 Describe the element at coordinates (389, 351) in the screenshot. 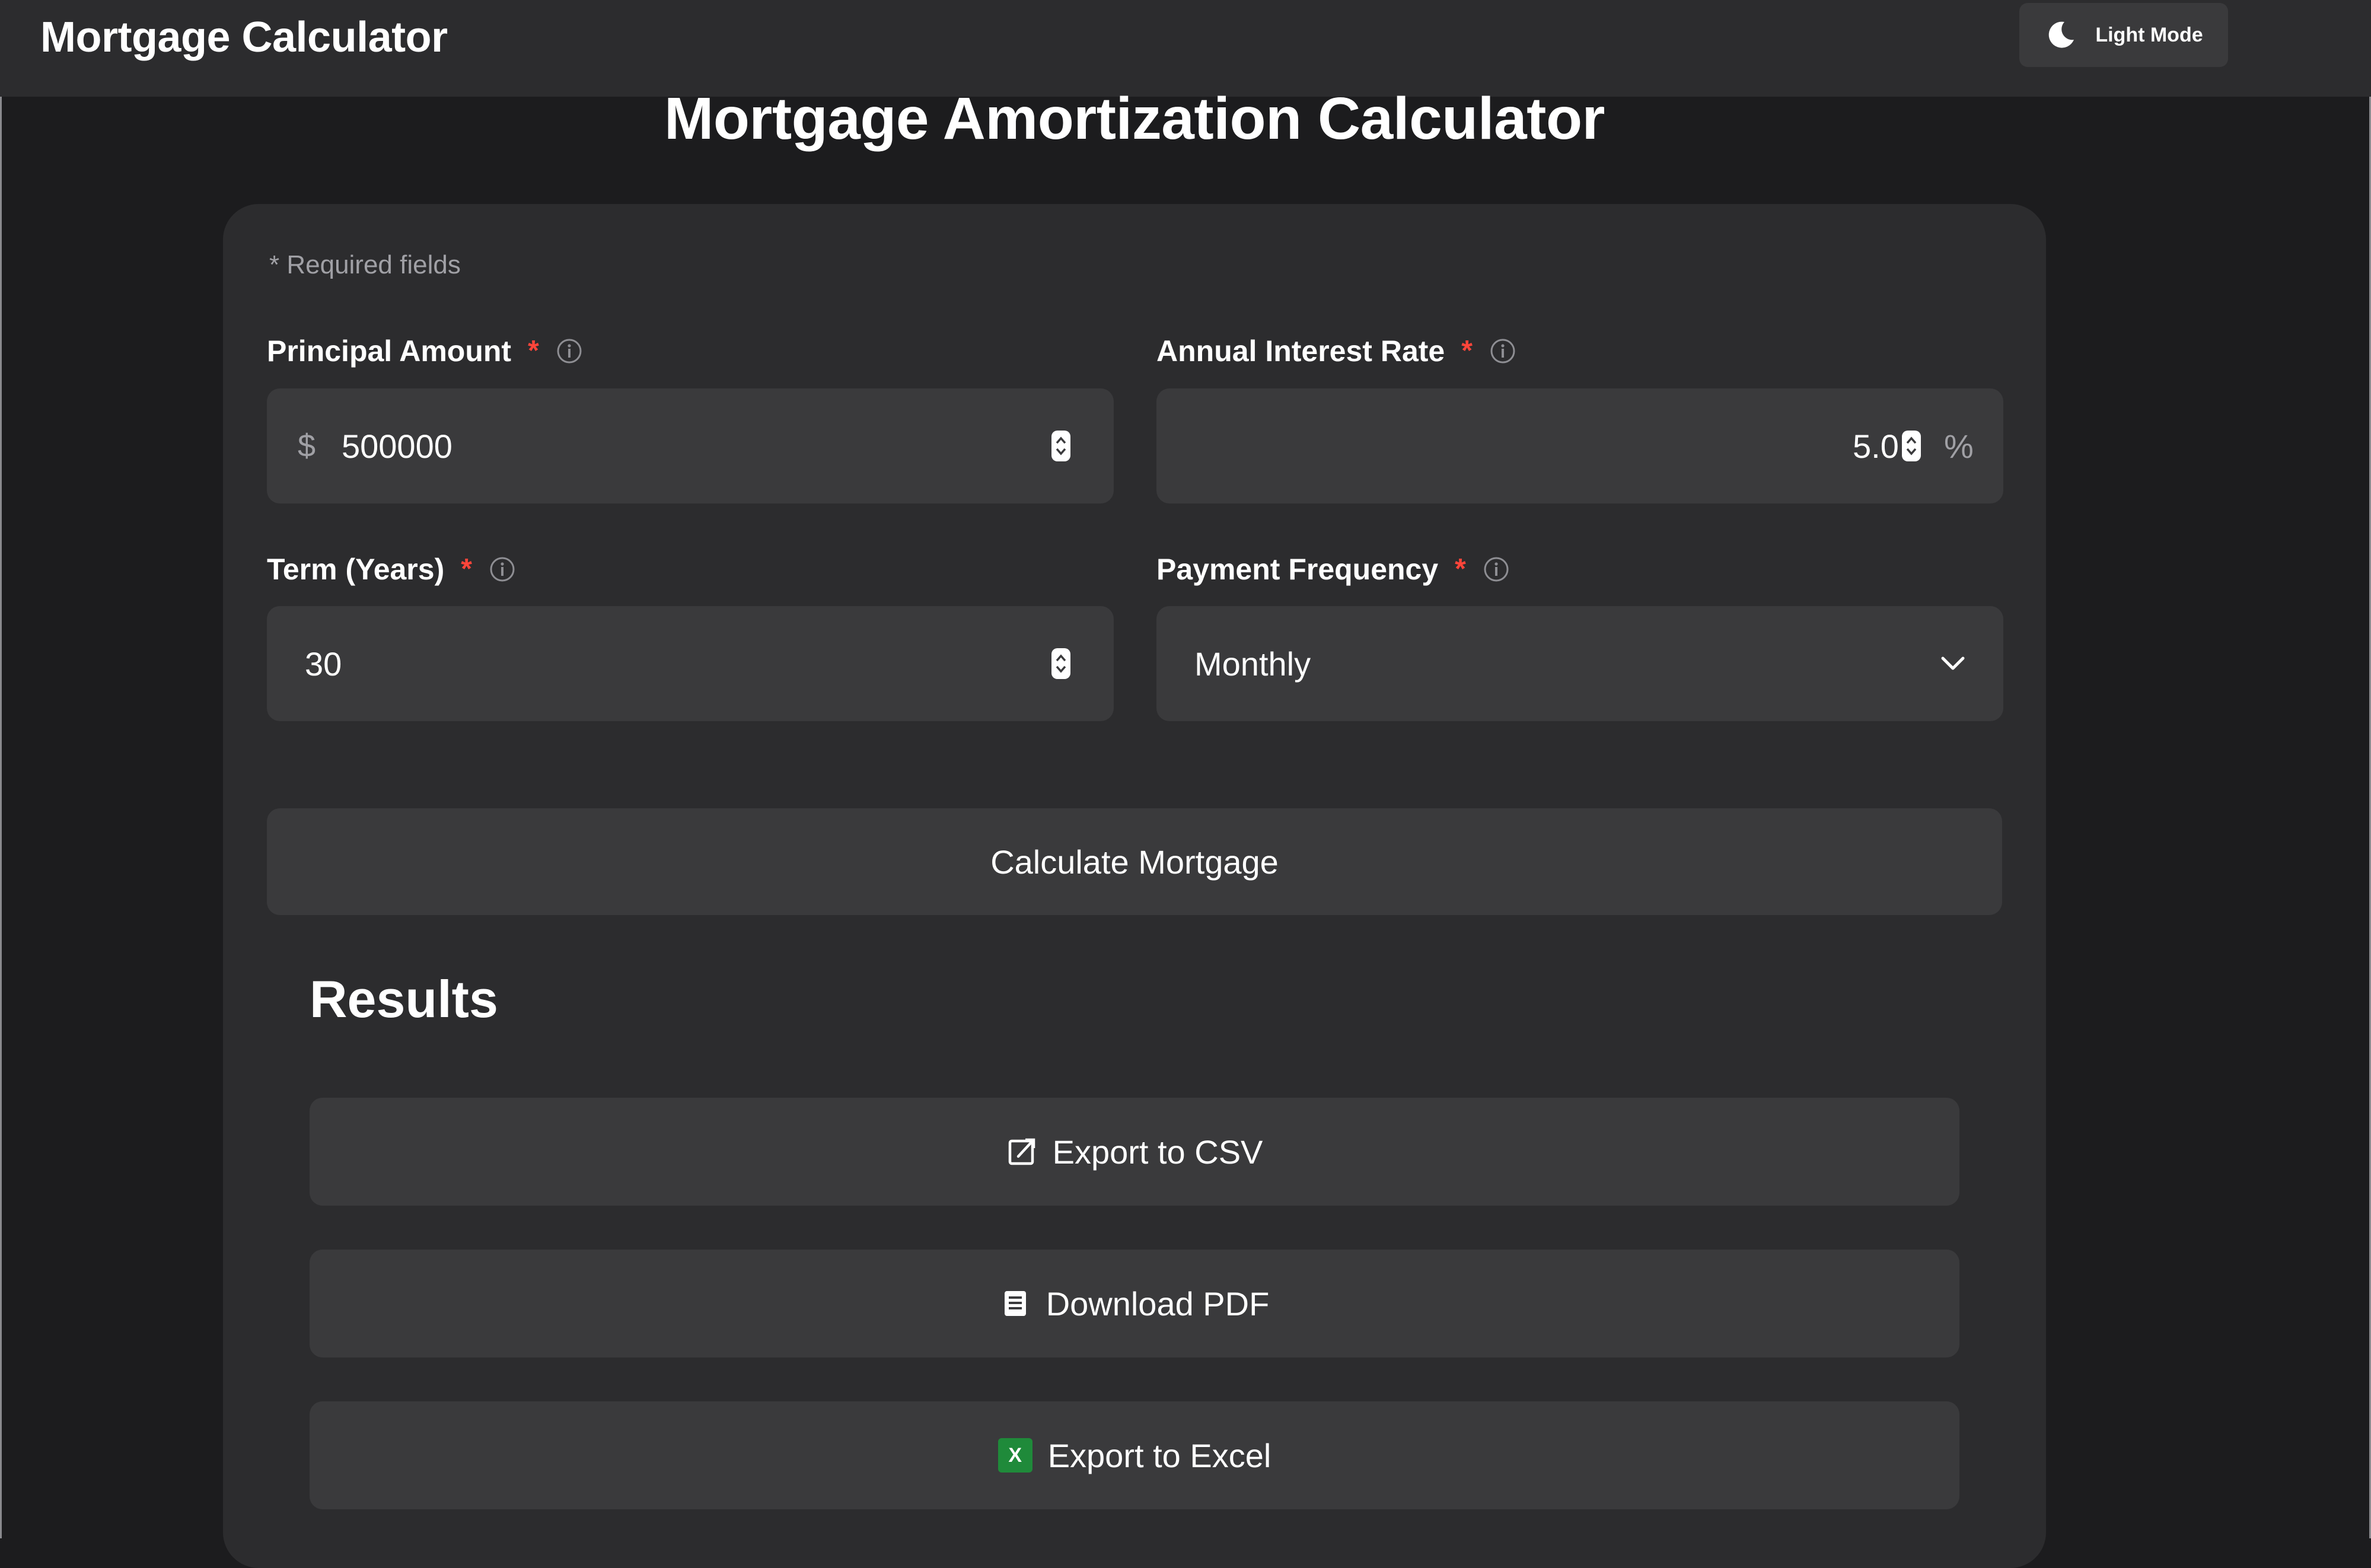

I see `principal-label: Principal Amount` at that location.